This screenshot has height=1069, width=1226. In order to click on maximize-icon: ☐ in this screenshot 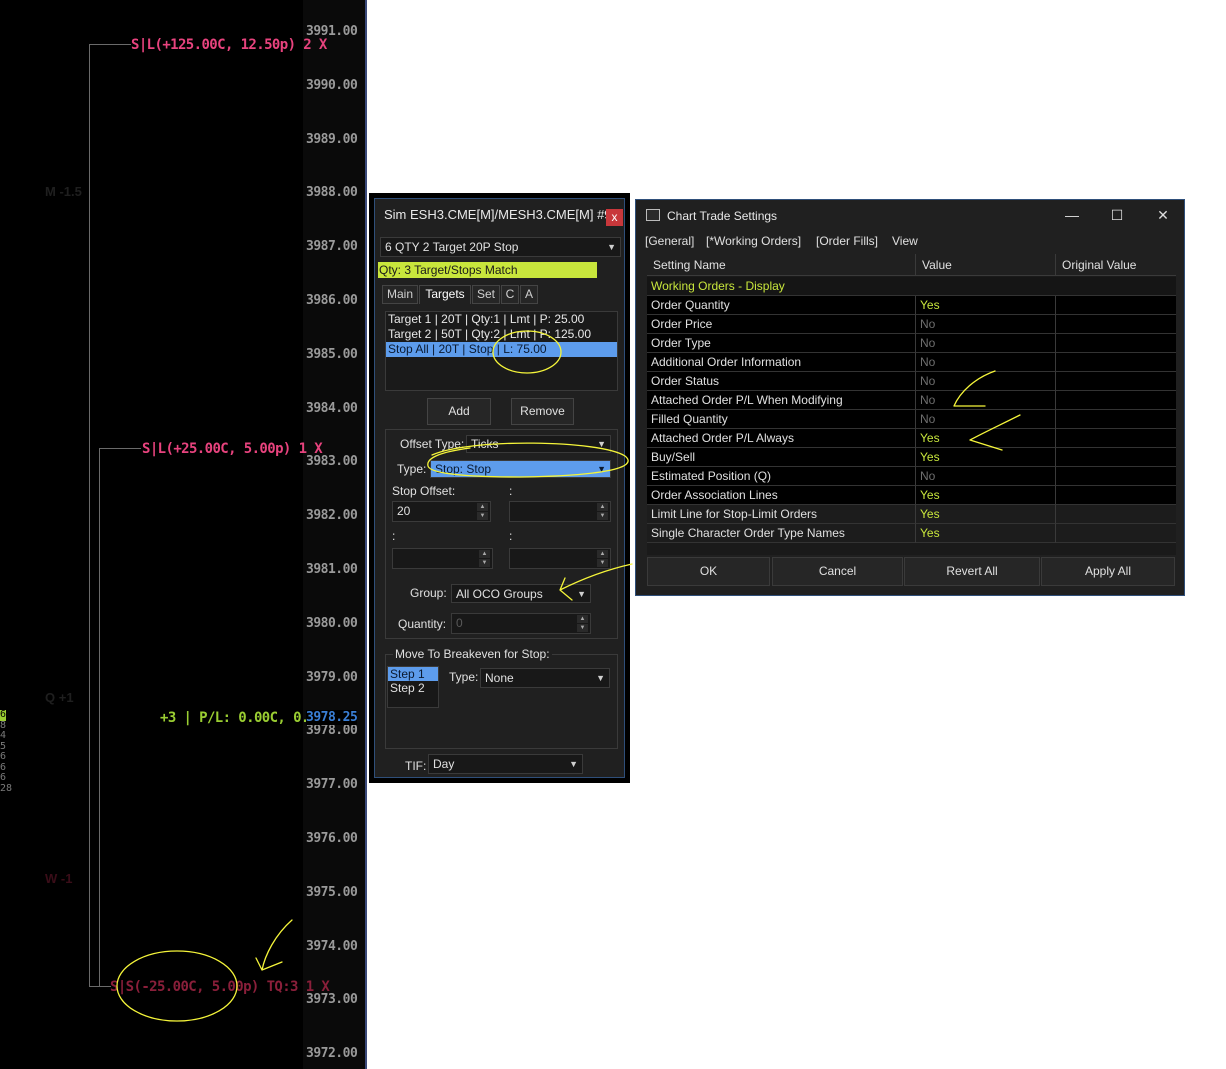, I will do `click(1117, 215)`.